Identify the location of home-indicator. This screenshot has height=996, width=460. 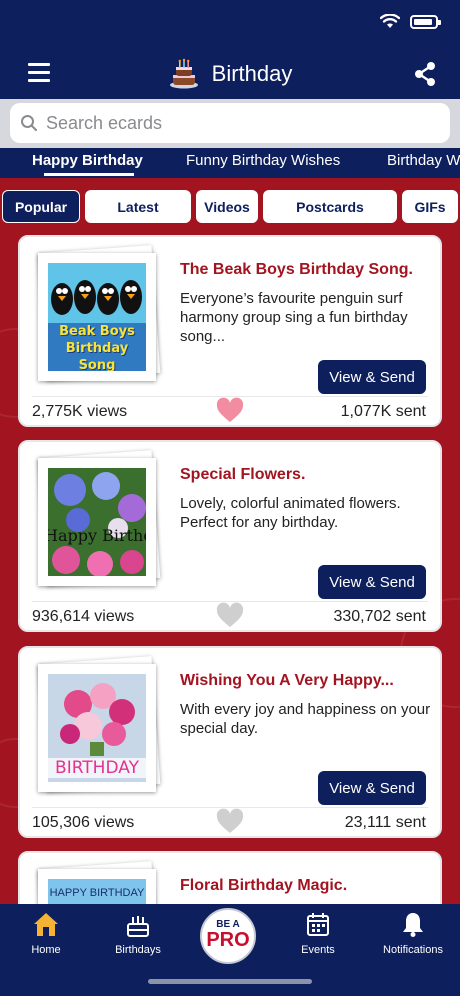
(230, 981).